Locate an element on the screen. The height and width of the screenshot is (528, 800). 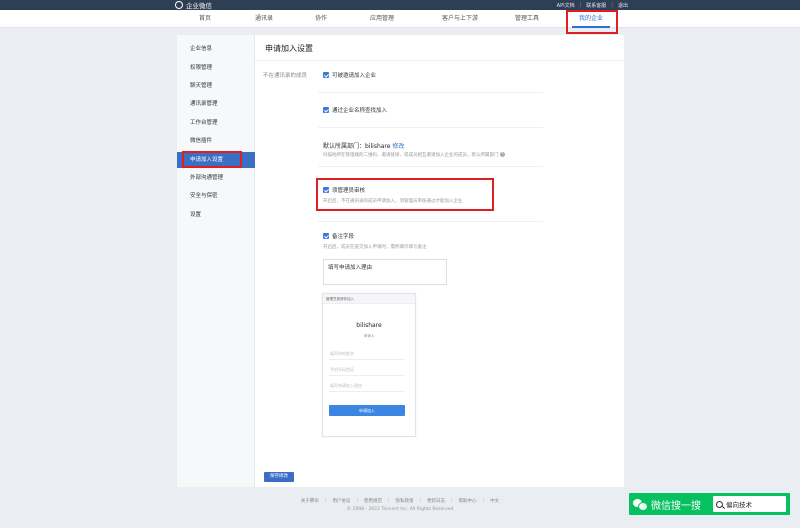
department-description-text: 扫描他所在管理端的二维码、邀请链接、或成员相互邀请加入企业的成员，默认所属部门 is located at coordinates (411, 155).